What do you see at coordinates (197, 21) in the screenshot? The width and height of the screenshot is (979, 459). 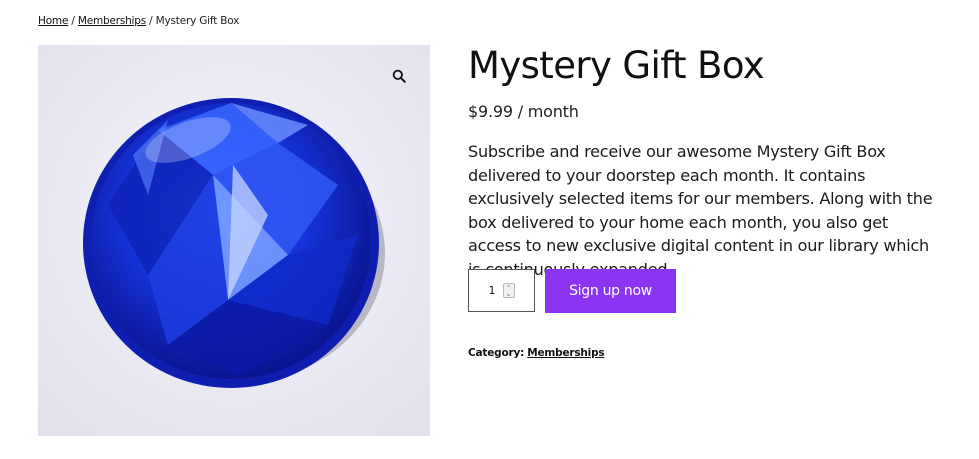 I see `breadcrumb-current: Mystery Gift Box` at bounding box center [197, 21].